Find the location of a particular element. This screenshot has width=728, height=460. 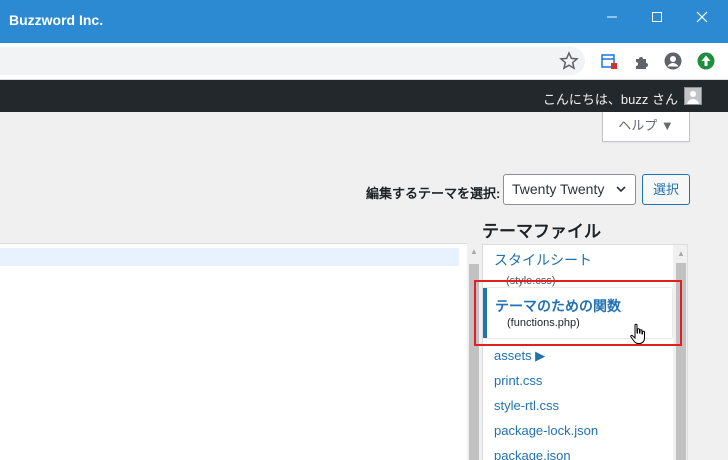

user-avatar-icon is located at coordinates (693, 97).